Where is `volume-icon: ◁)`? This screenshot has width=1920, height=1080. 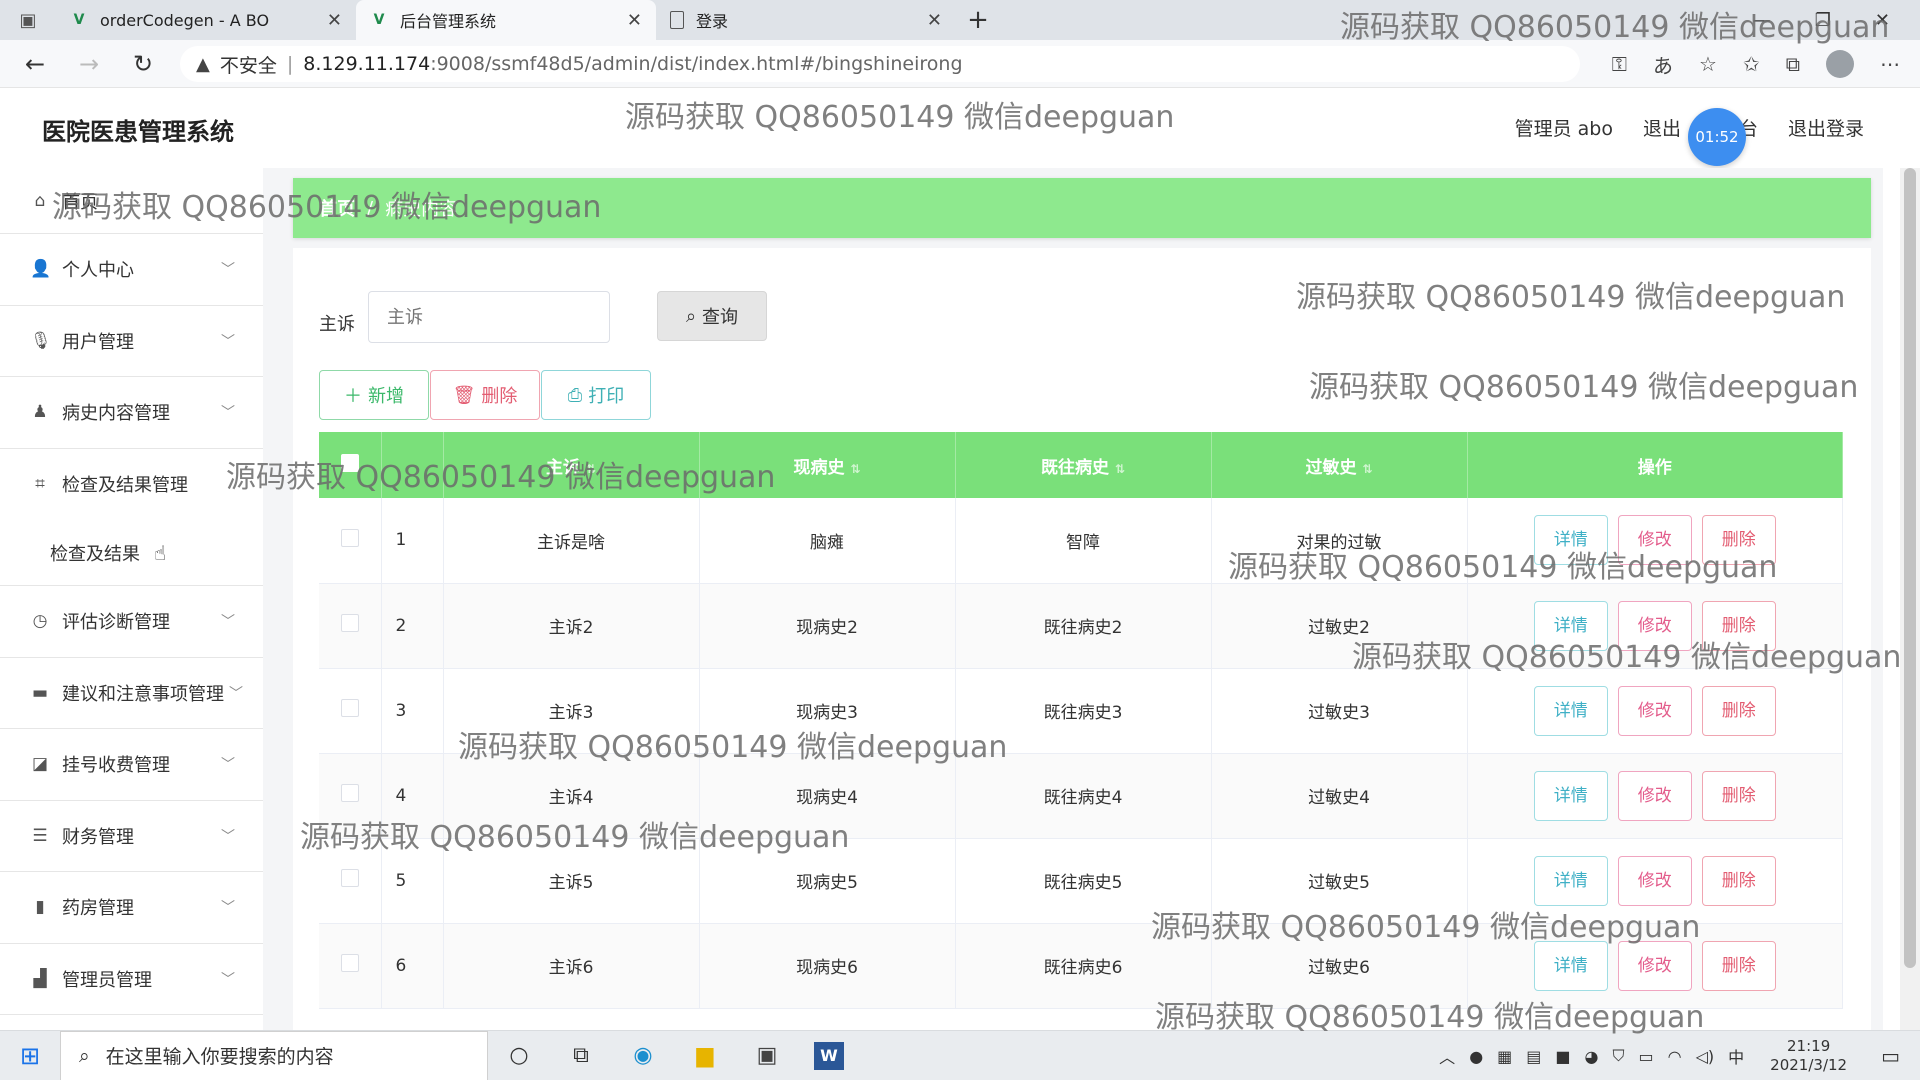
volume-icon: ◁) is located at coordinates (1705, 1056).